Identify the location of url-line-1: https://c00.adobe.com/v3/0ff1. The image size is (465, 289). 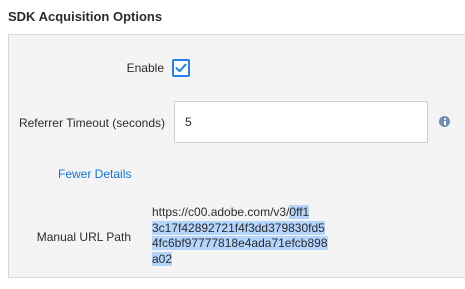
(240, 213).